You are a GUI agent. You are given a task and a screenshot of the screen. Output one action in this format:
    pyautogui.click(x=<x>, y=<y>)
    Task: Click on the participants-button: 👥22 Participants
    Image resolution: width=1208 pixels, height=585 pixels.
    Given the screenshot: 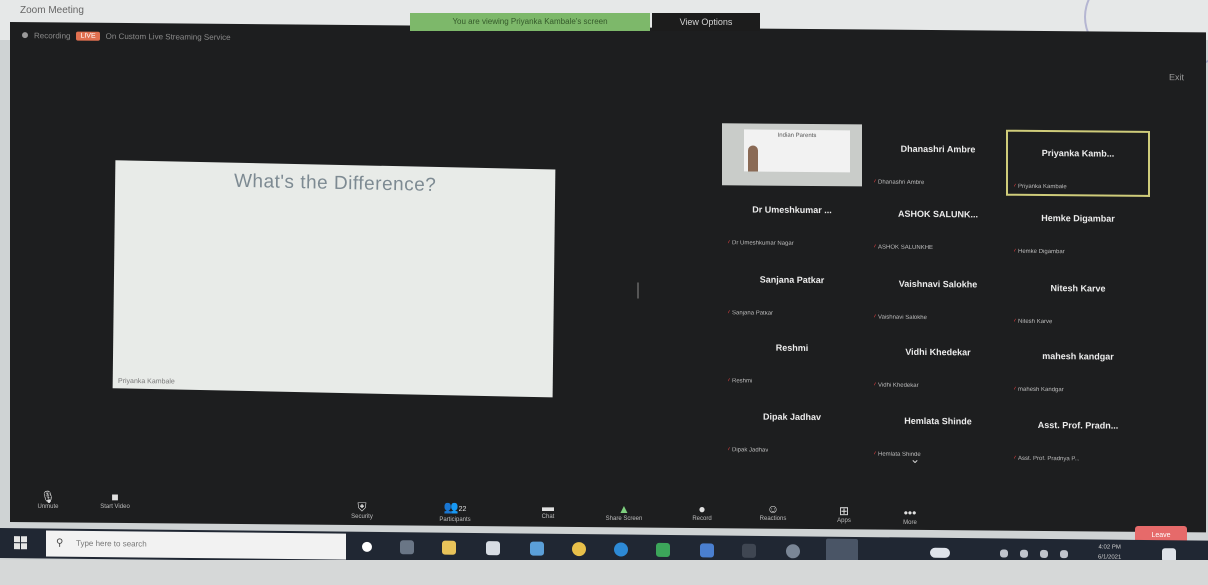 What is the action you would take?
    pyautogui.click(x=455, y=511)
    